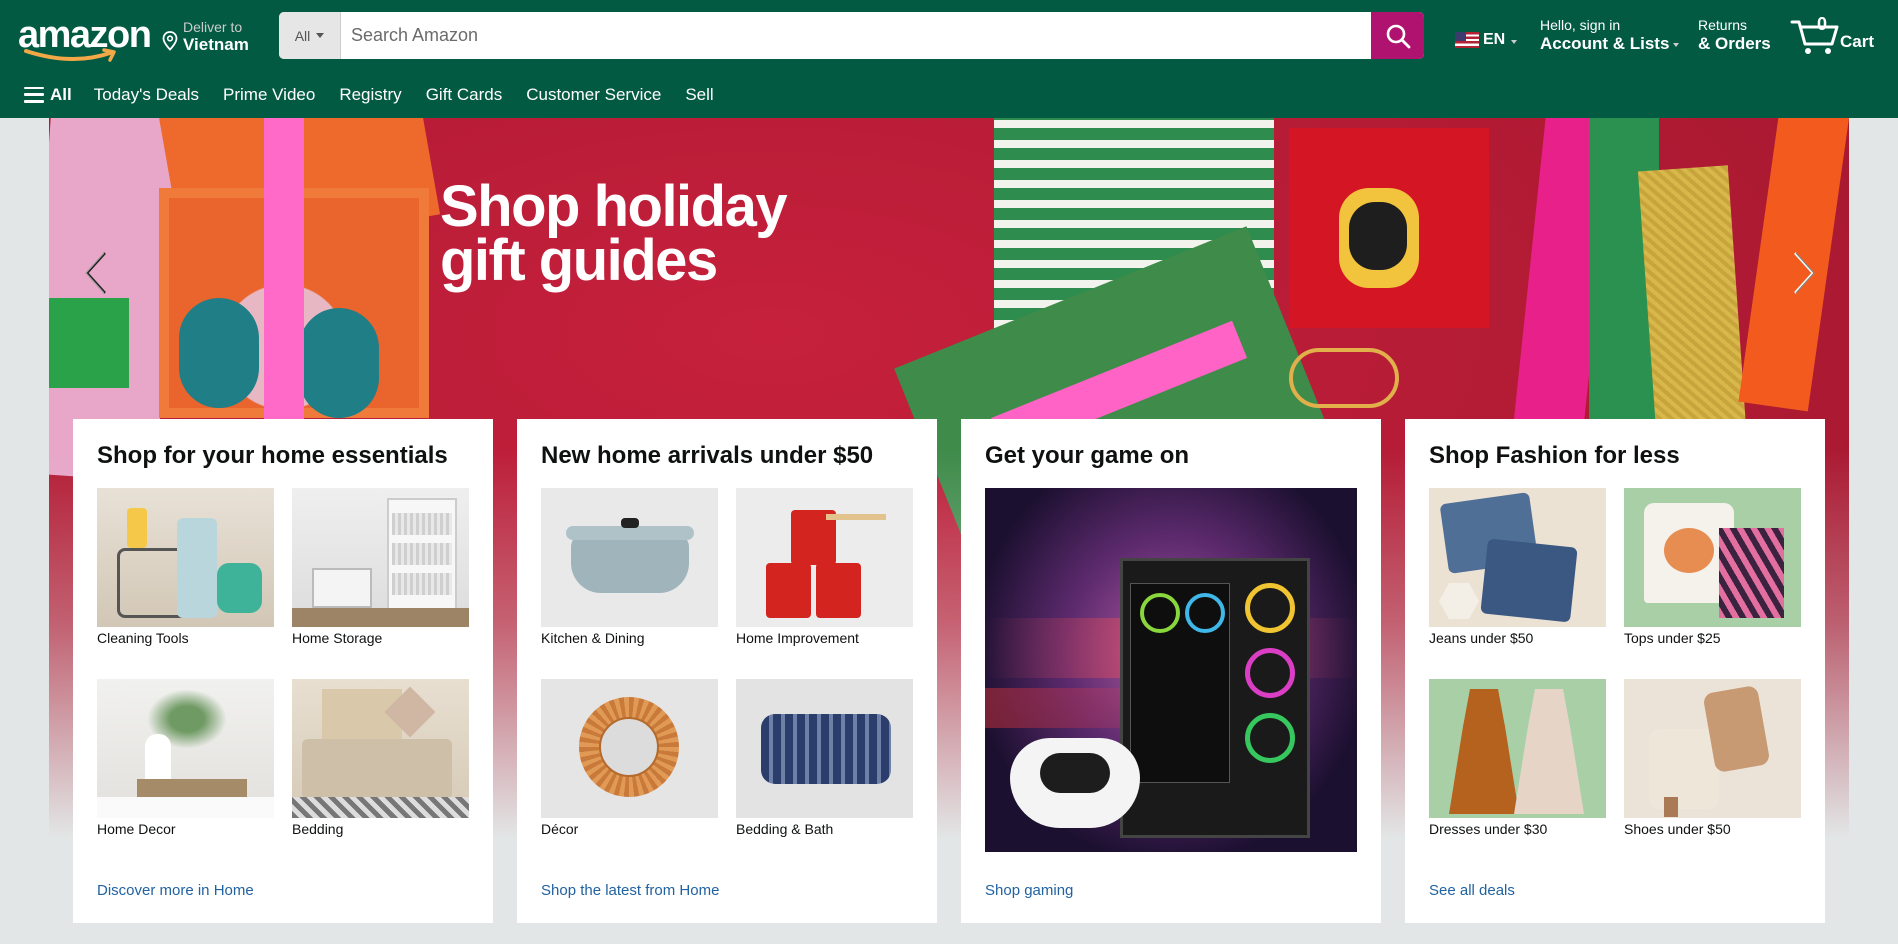  Describe the element at coordinates (797, 638) in the screenshot. I see `tile-label: Home Improvement` at that location.